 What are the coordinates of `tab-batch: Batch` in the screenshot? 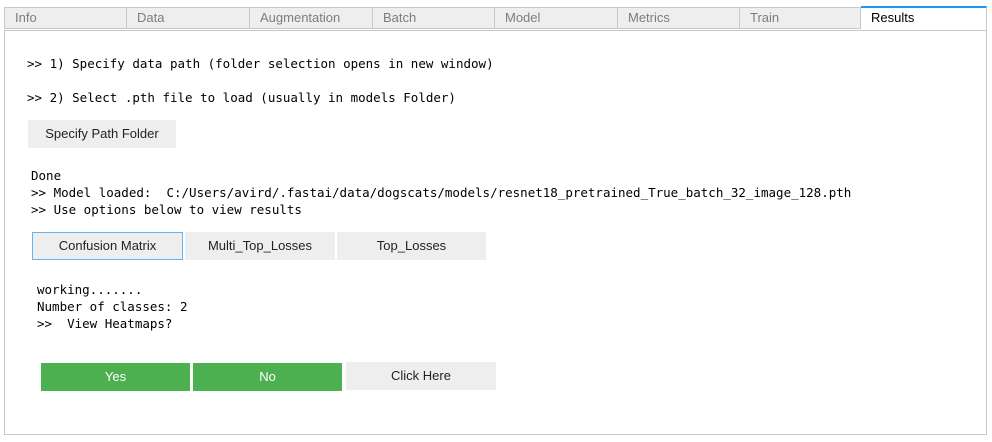 It's located at (434, 18).